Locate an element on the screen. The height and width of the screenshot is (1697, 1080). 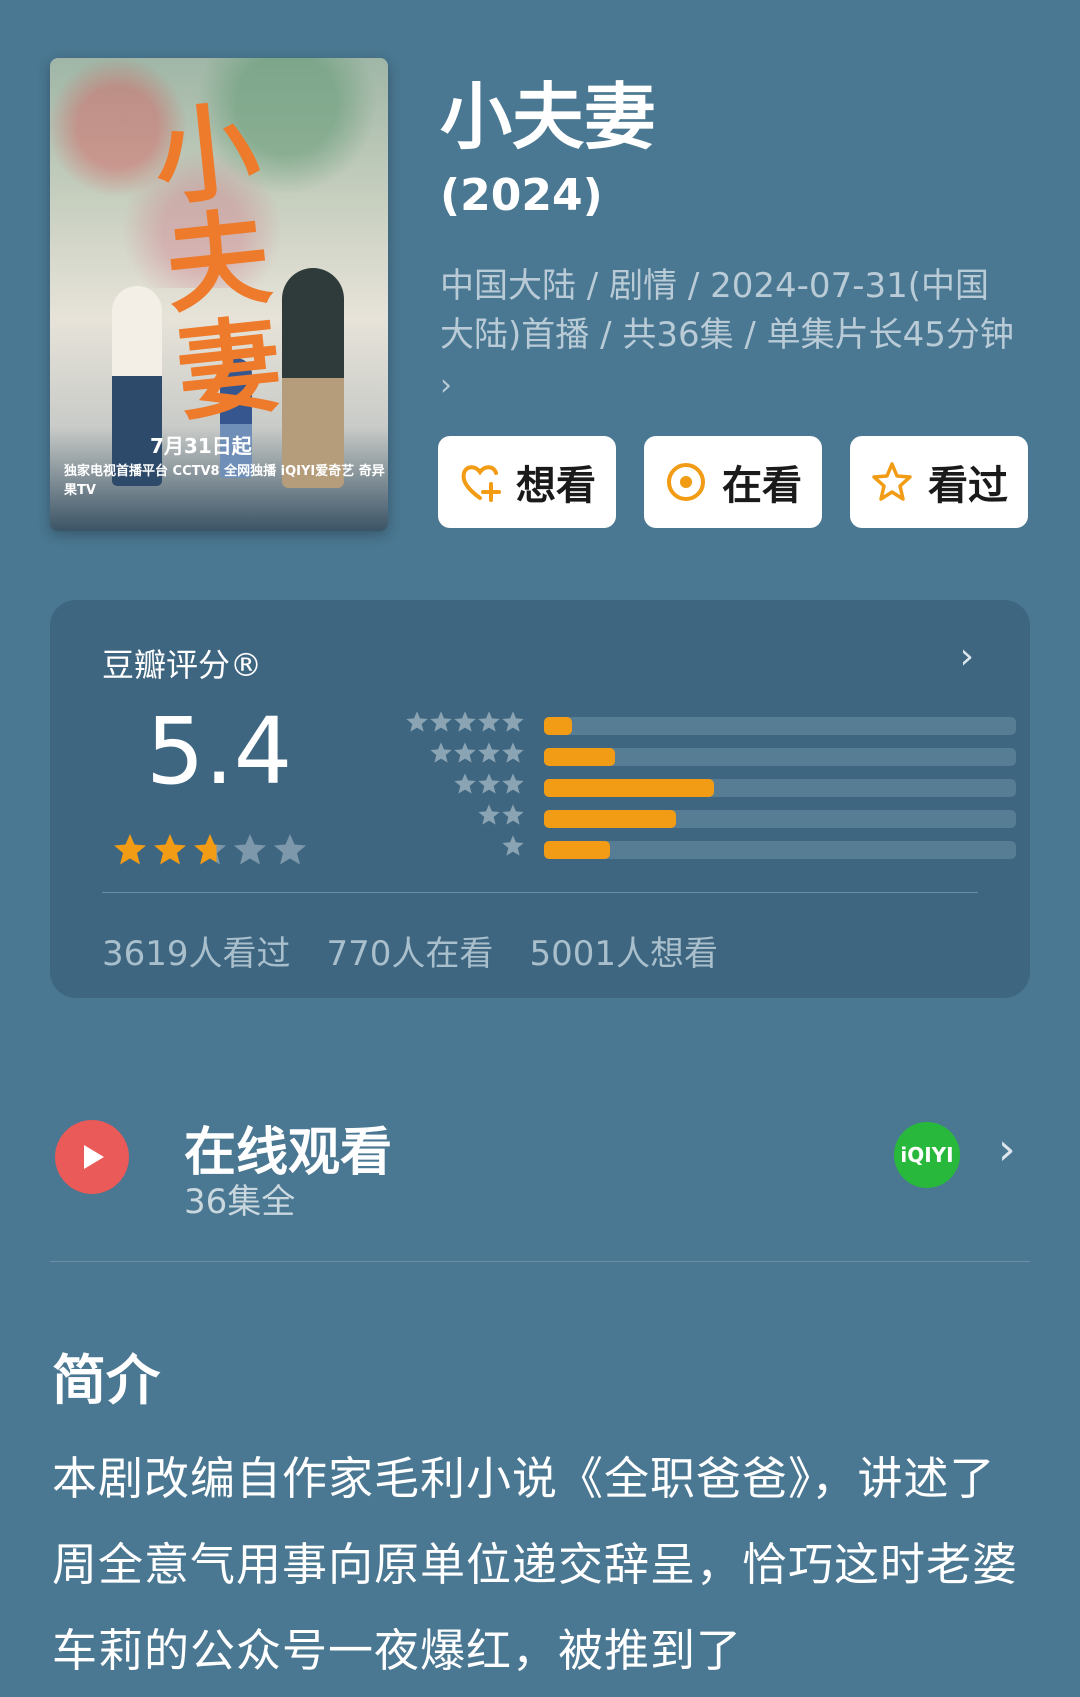
watching-label: 在看 is located at coordinates (762, 486).